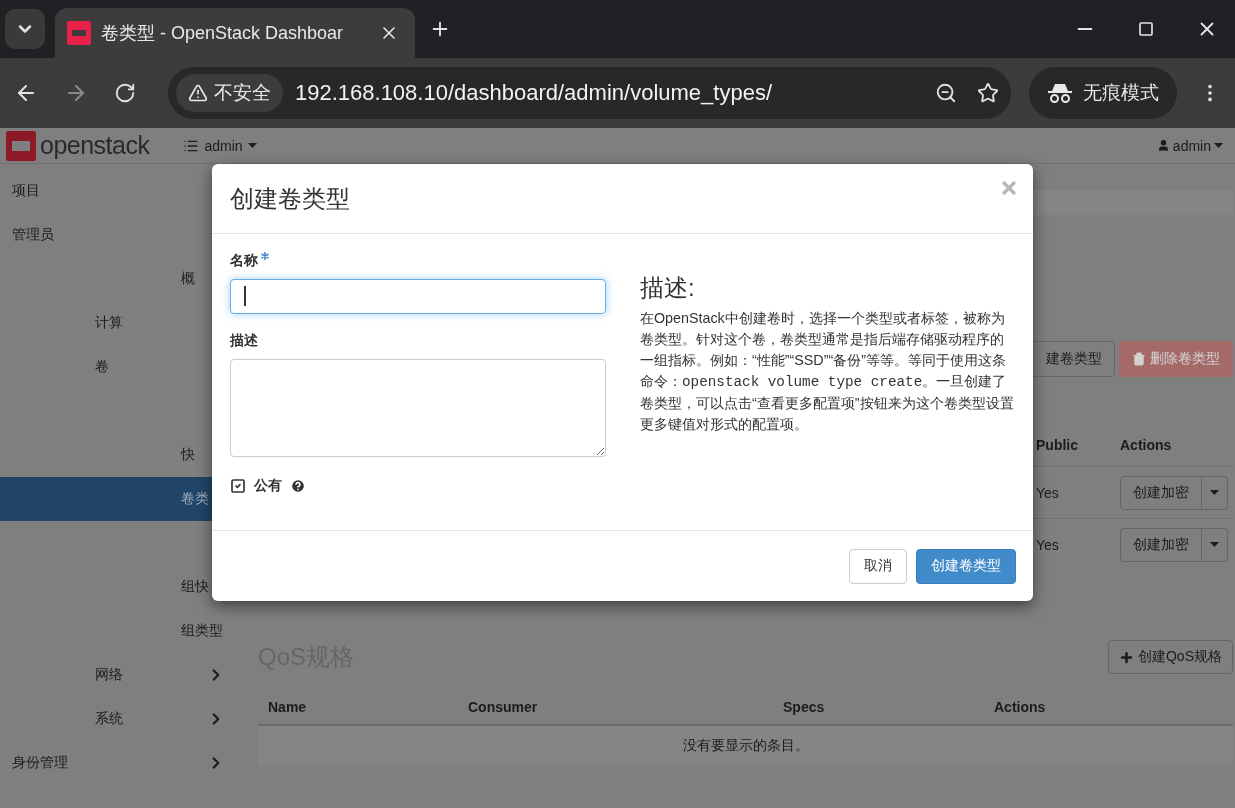 Image resolution: width=1235 pixels, height=808 pixels. I want to click on project-dropdown: admin, so click(220, 145).